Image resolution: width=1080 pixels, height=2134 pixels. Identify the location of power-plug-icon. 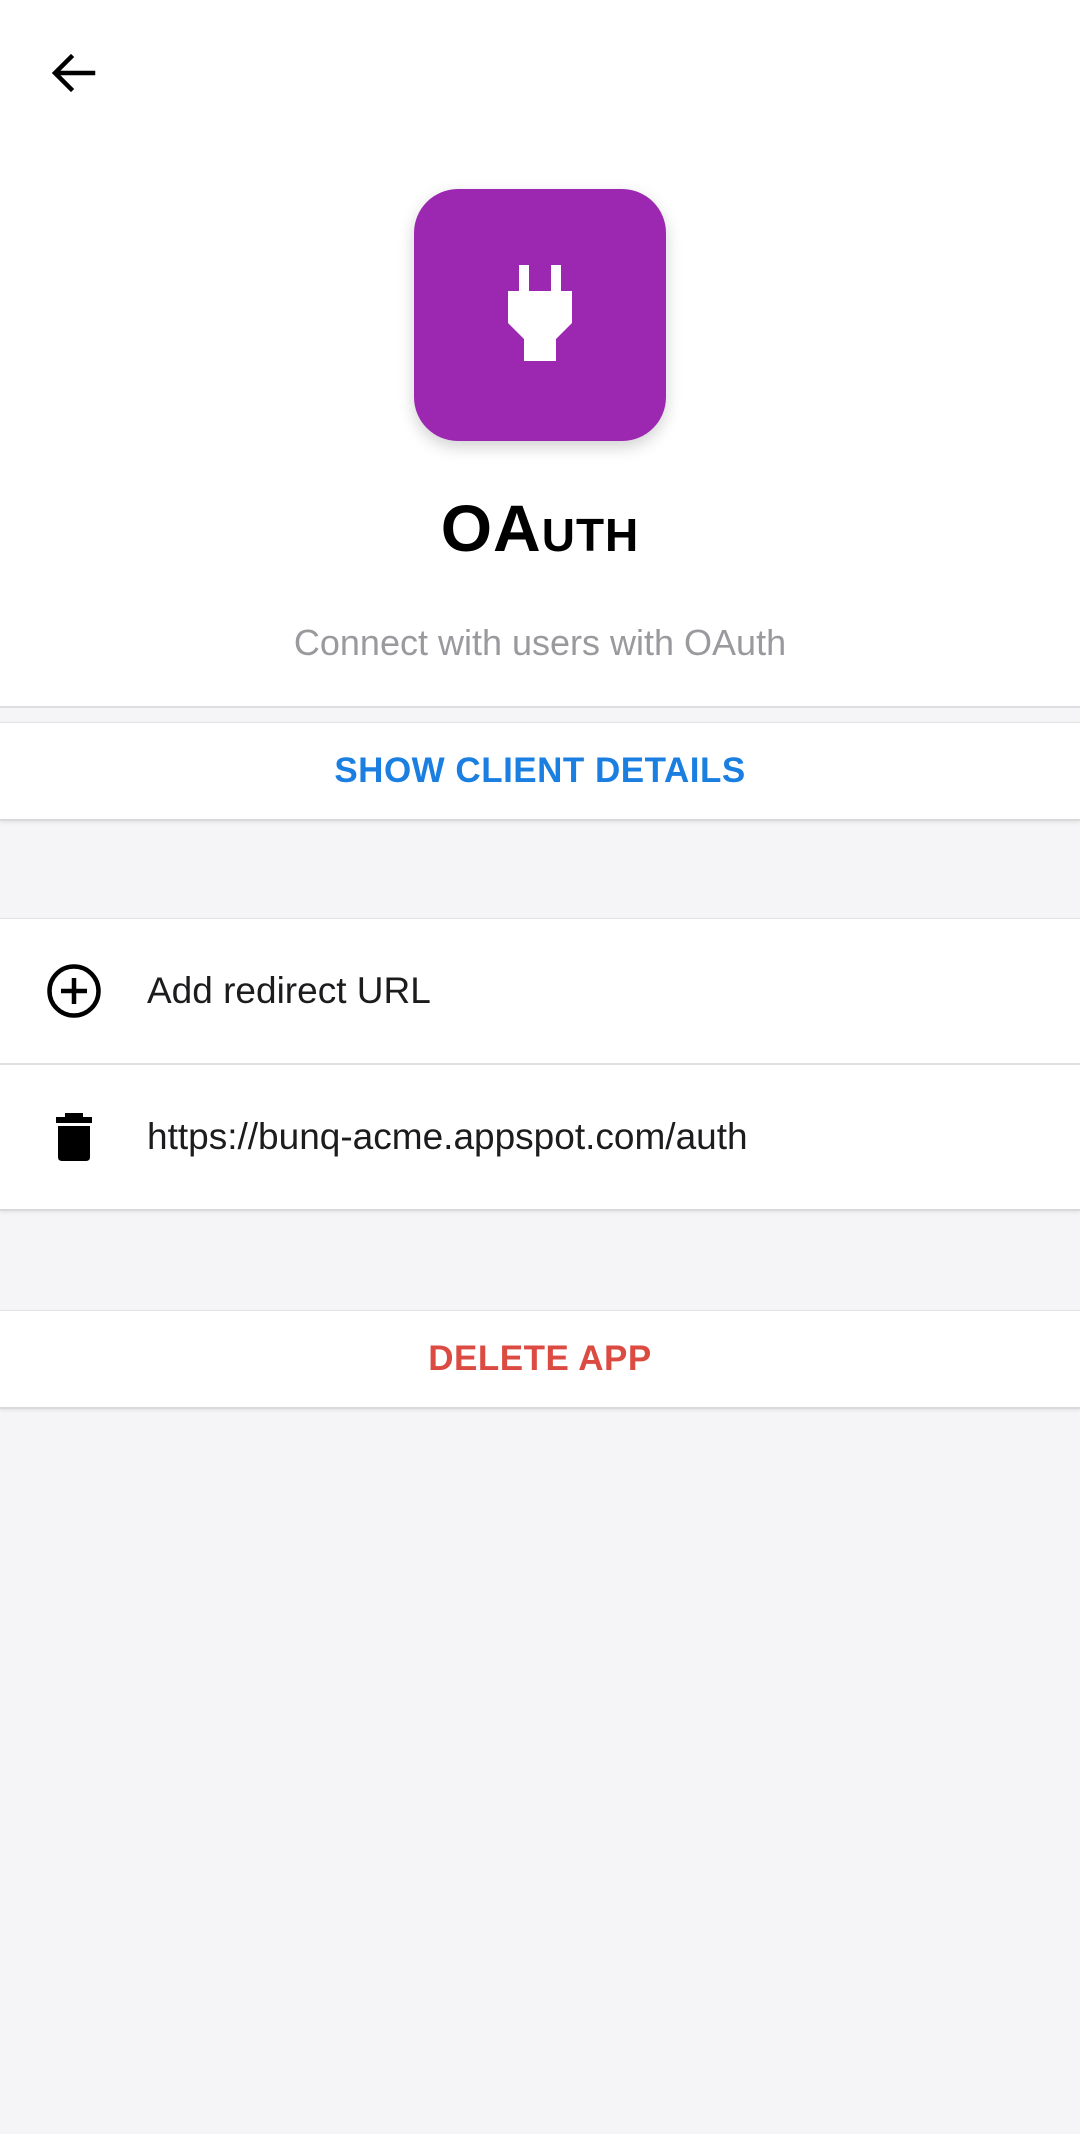
(540, 313).